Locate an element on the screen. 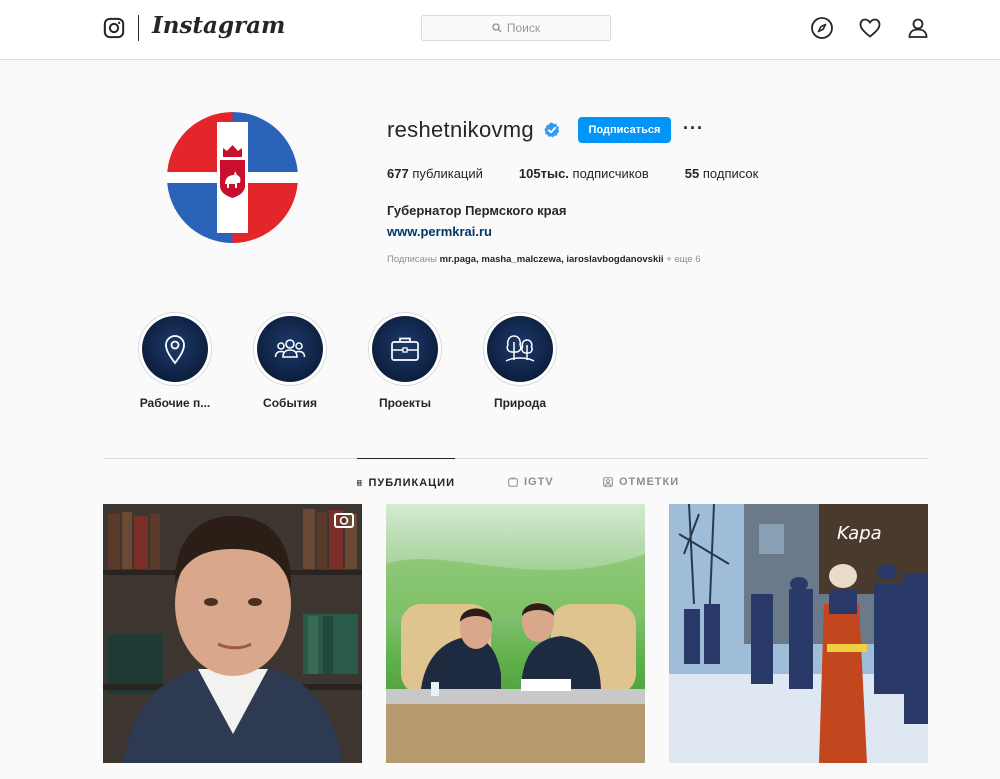  post-image-meeting is located at coordinates (515, 633).